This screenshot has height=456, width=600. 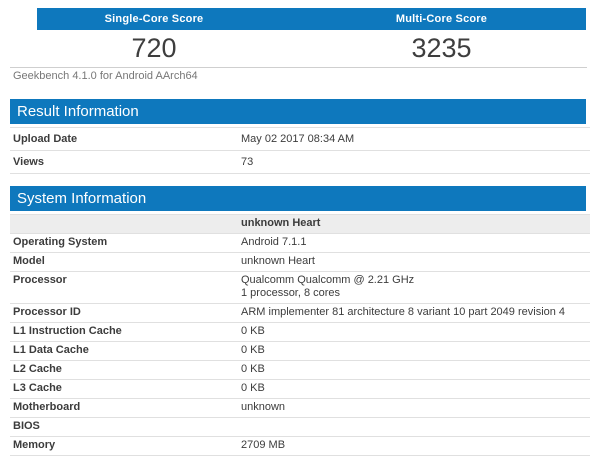 What do you see at coordinates (300, 446) in the screenshot?
I see `table-row-memory: Memory 2709 MB` at bounding box center [300, 446].